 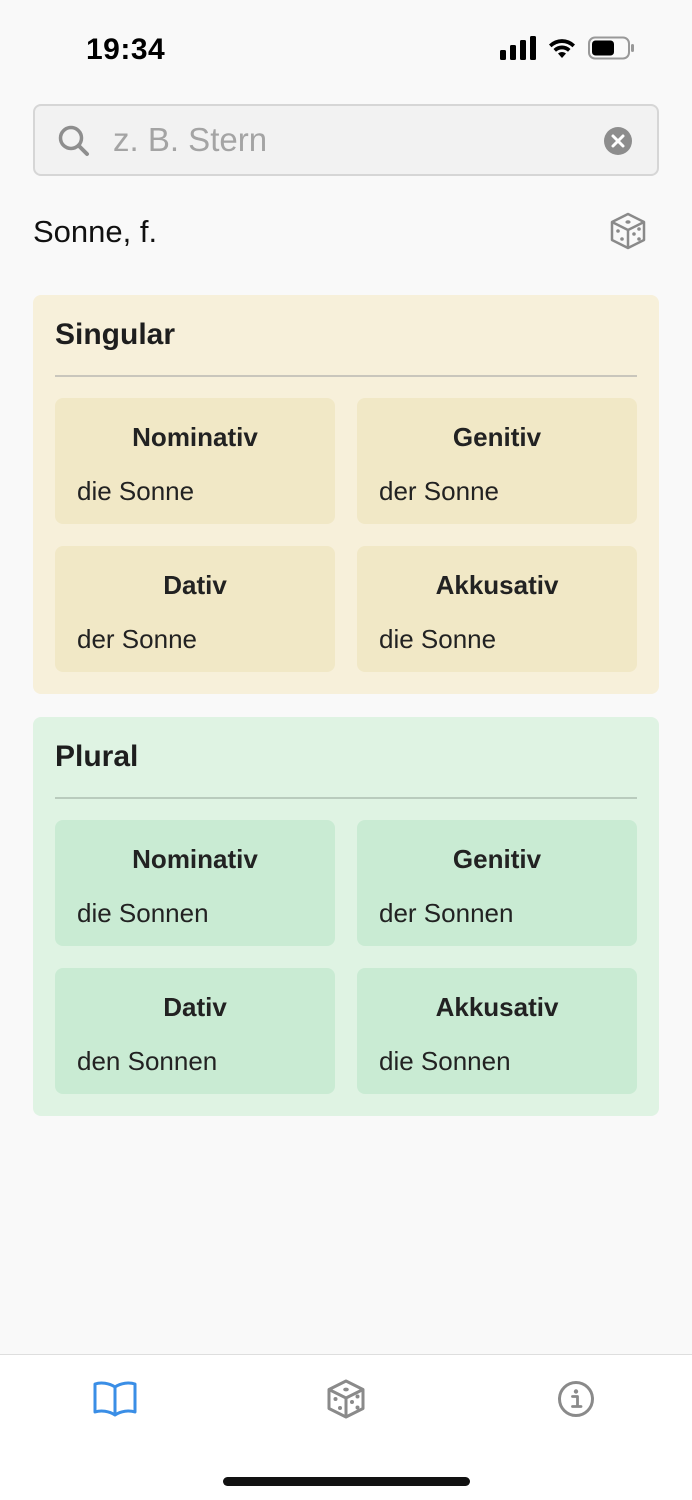 I want to click on case-card-genitiv: Genitiv der Sonne, so click(x=497, y=461).